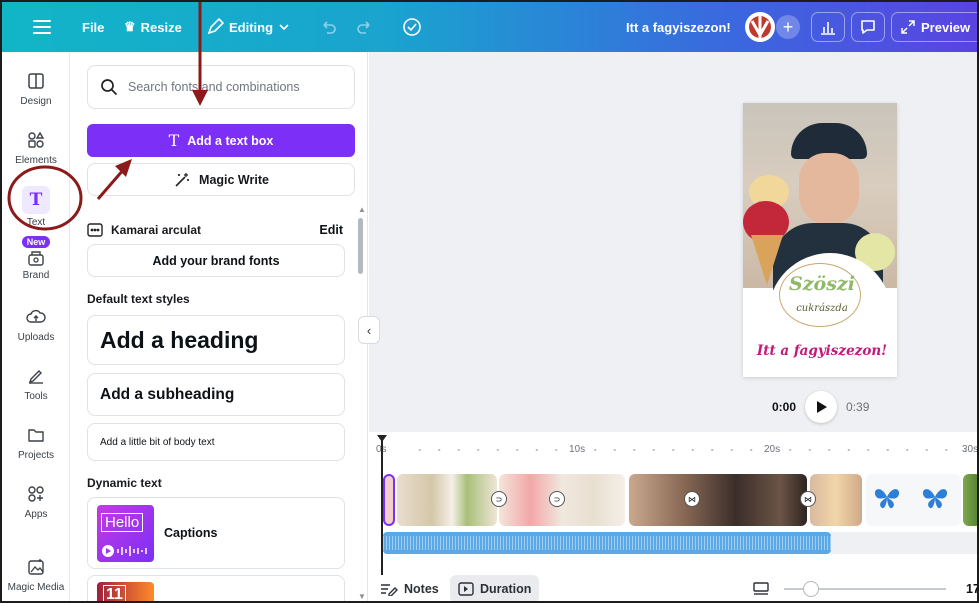  I want to click on annotation-arrow-diagonal, so click(114, 179).